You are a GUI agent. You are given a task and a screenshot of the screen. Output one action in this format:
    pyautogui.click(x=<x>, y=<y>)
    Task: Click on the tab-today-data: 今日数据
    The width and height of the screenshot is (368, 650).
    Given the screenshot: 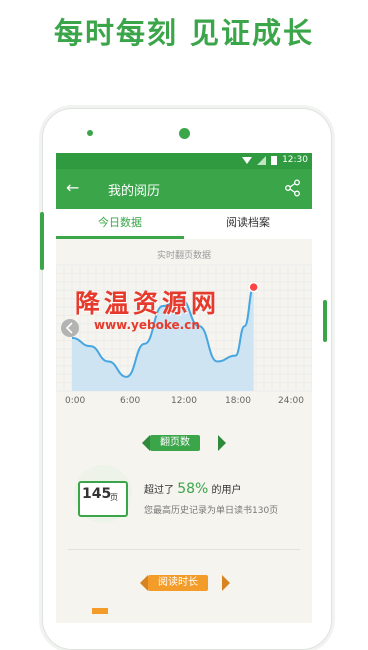 What is the action you would take?
    pyautogui.click(x=120, y=224)
    